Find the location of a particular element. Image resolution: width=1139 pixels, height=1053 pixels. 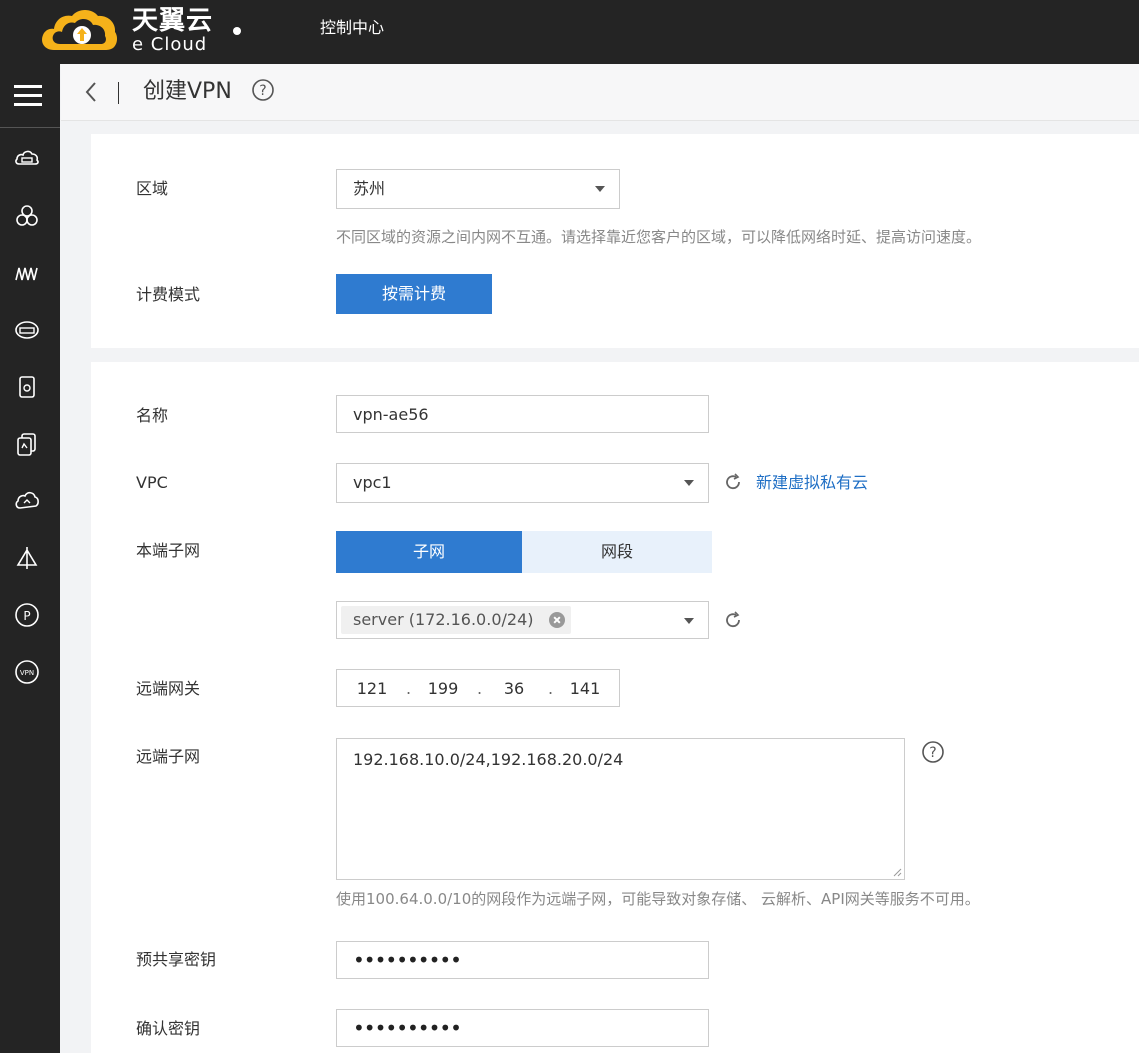

ip-octet-1: 121 is located at coordinates (372, 689).